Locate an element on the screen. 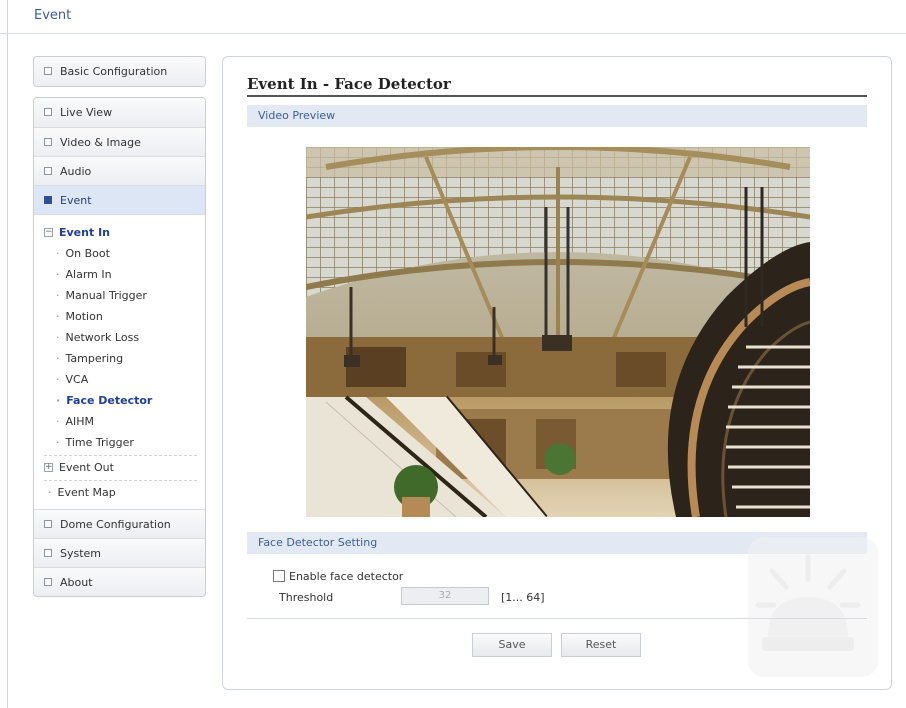 This screenshot has width=906, height=708. tree-item-tampering: Tampering is located at coordinates (120, 358).